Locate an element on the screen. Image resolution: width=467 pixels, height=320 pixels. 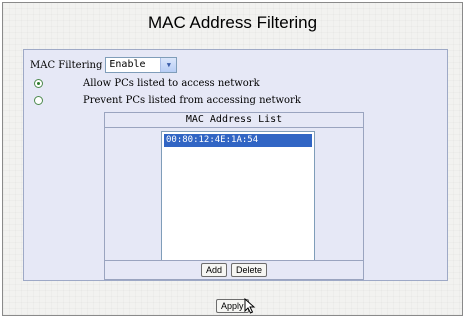
allow-option-label: Allow PCs listed to access network is located at coordinates (171, 83).